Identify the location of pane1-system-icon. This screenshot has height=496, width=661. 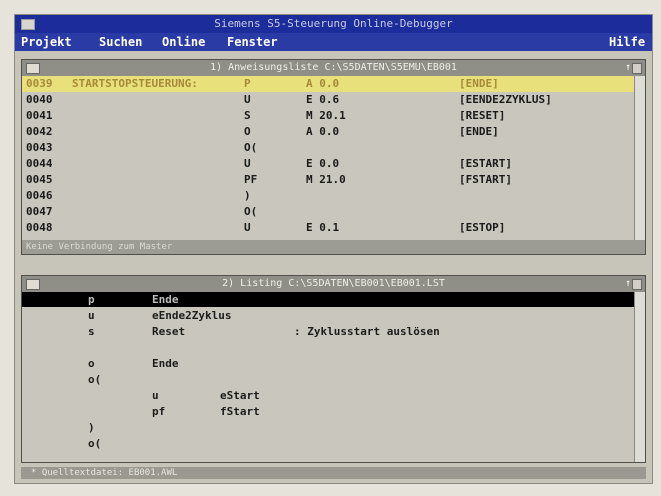
(33, 68).